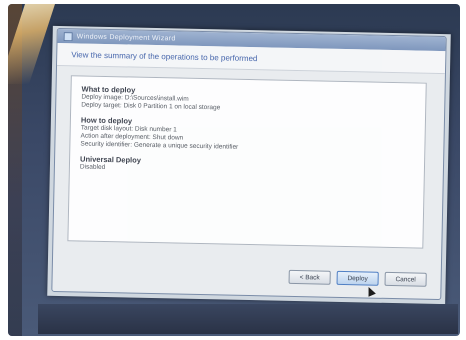 This screenshot has width=466, height=340. What do you see at coordinates (370, 291) in the screenshot?
I see `mouse-cursor-icon` at bounding box center [370, 291].